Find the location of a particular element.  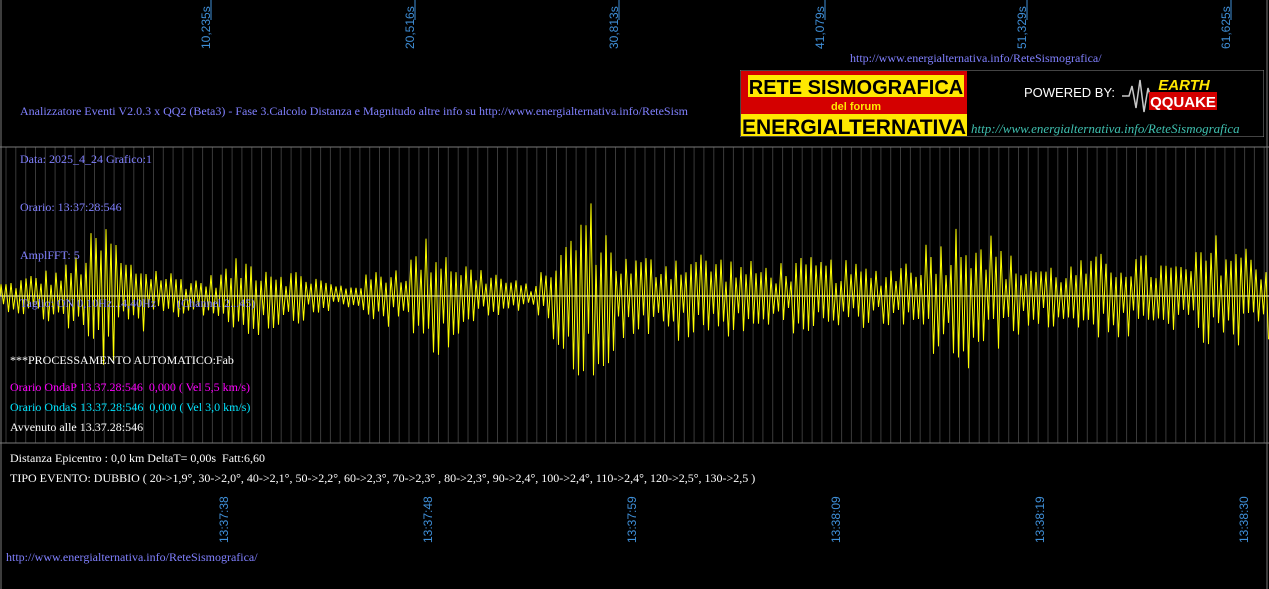

top-tick-1: 10,235s is located at coordinates (206, 24).